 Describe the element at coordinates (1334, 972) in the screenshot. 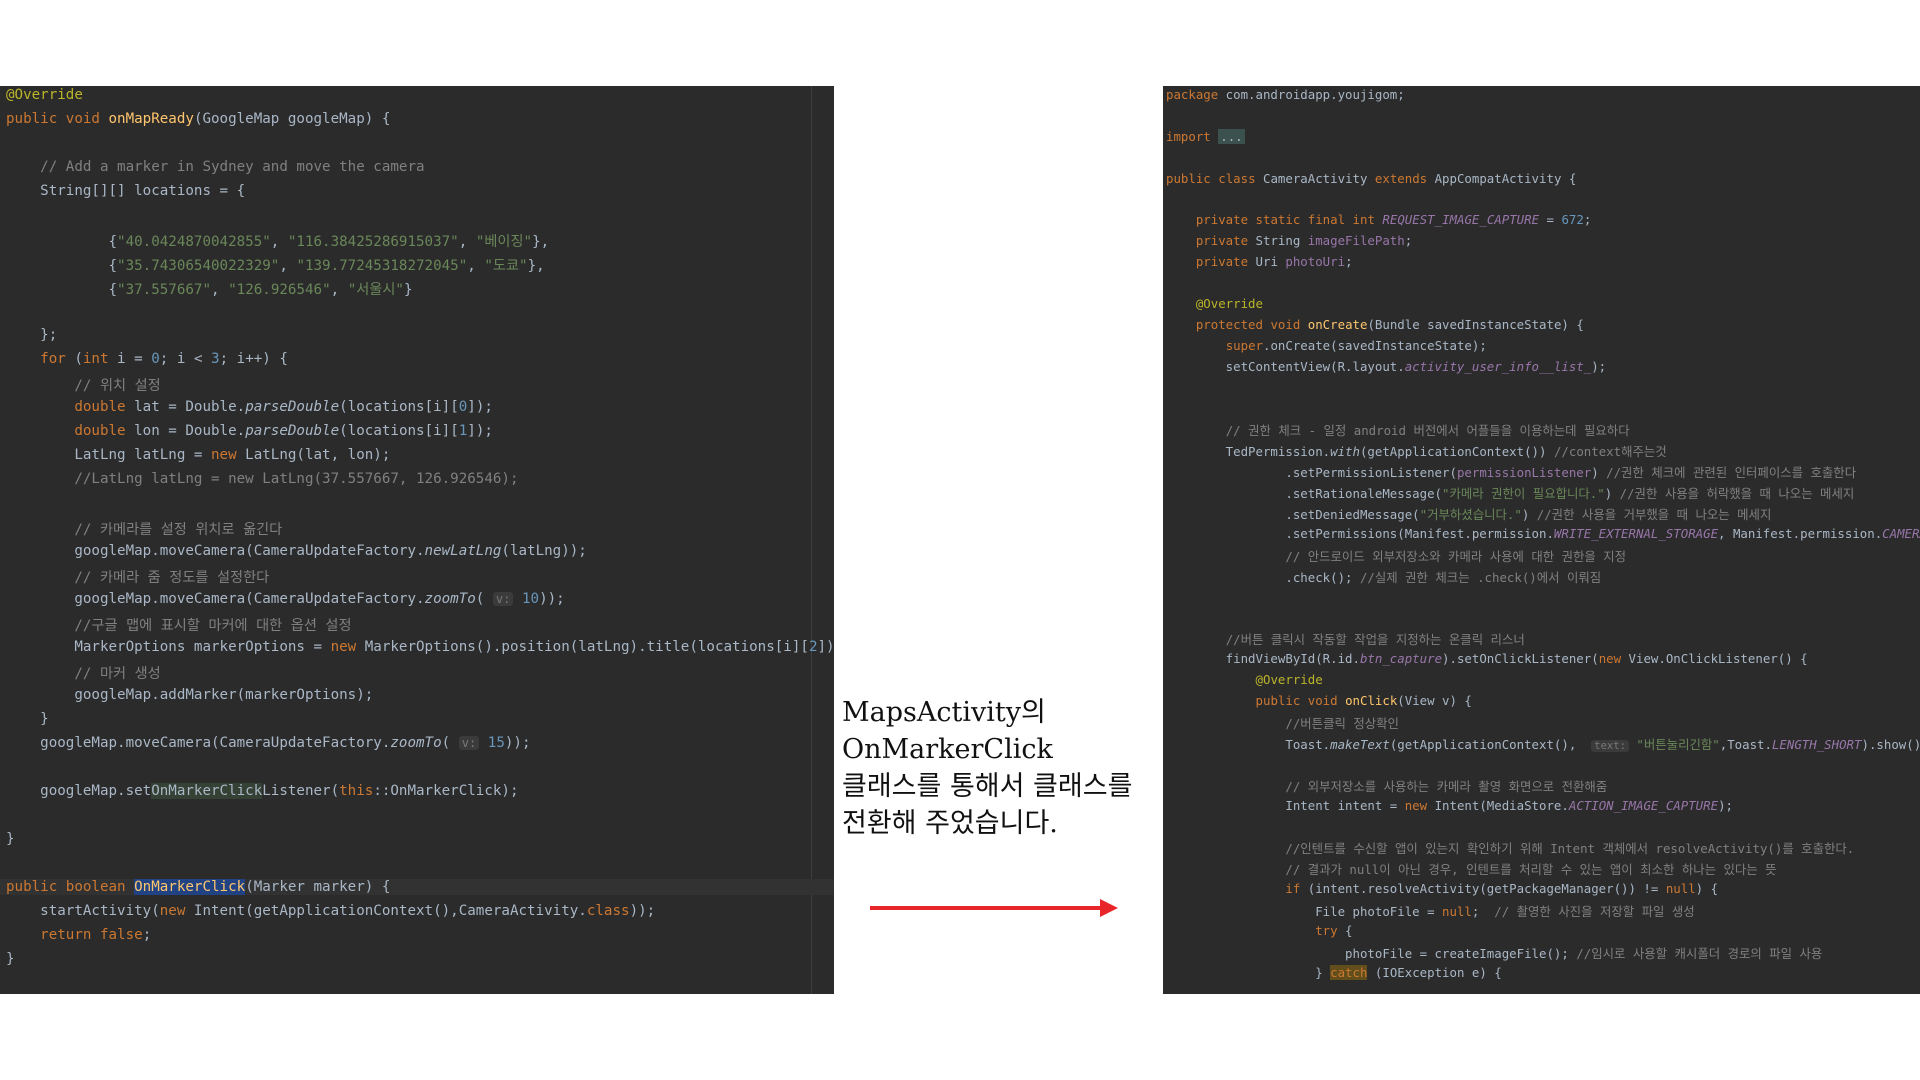

I see `right-code-line: } catch (IOException e) {` at that location.